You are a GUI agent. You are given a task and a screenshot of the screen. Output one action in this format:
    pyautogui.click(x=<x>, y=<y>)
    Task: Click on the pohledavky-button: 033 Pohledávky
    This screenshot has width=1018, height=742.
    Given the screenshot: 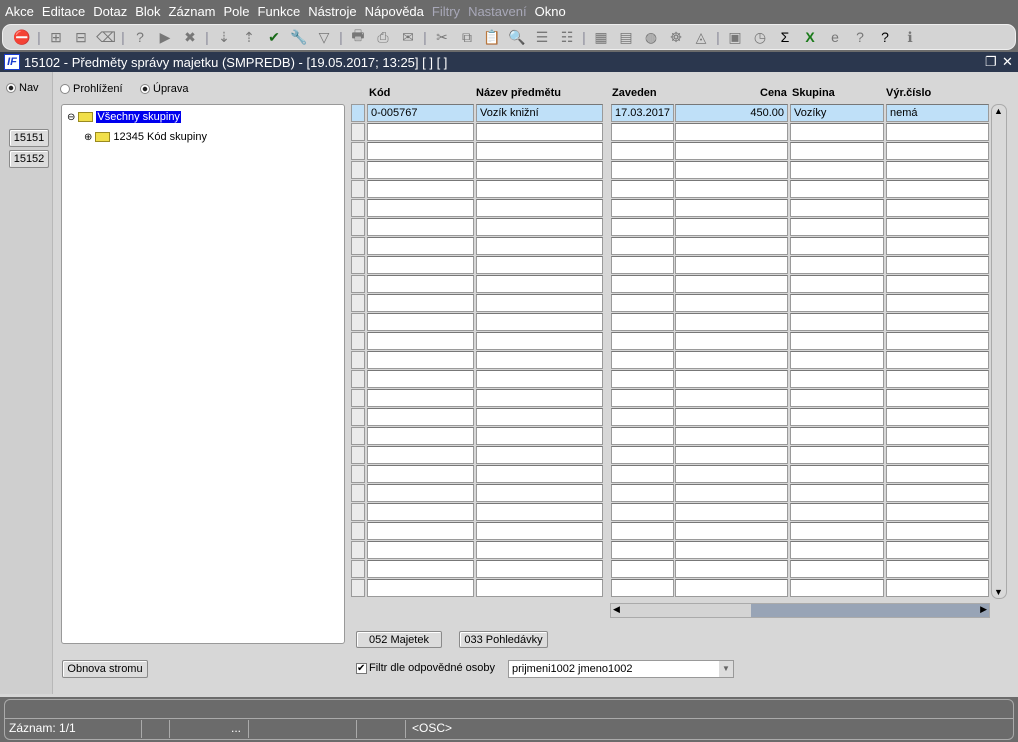 What is the action you would take?
    pyautogui.click(x=503, y=639)
    